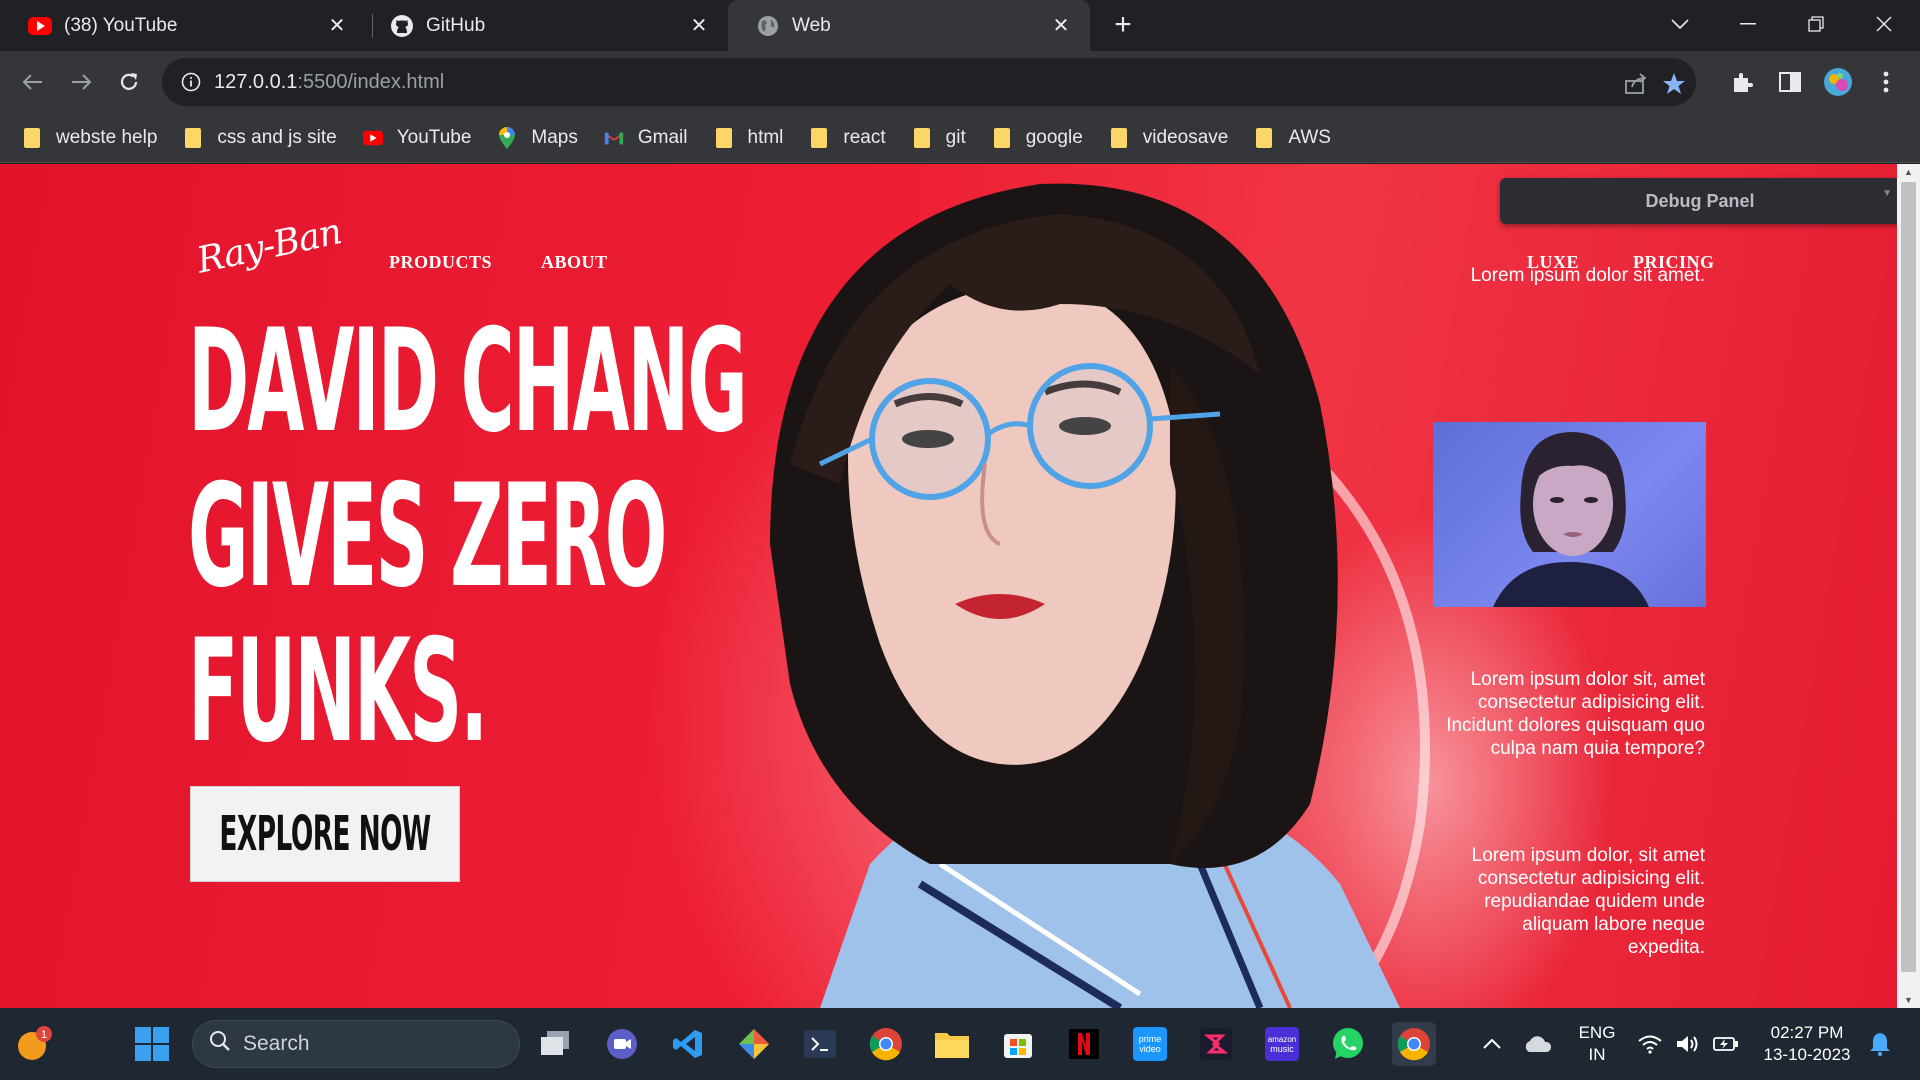 The image size is (1920, 1080). I want to click on bookmark-label: YouTube, so click(434, 137).